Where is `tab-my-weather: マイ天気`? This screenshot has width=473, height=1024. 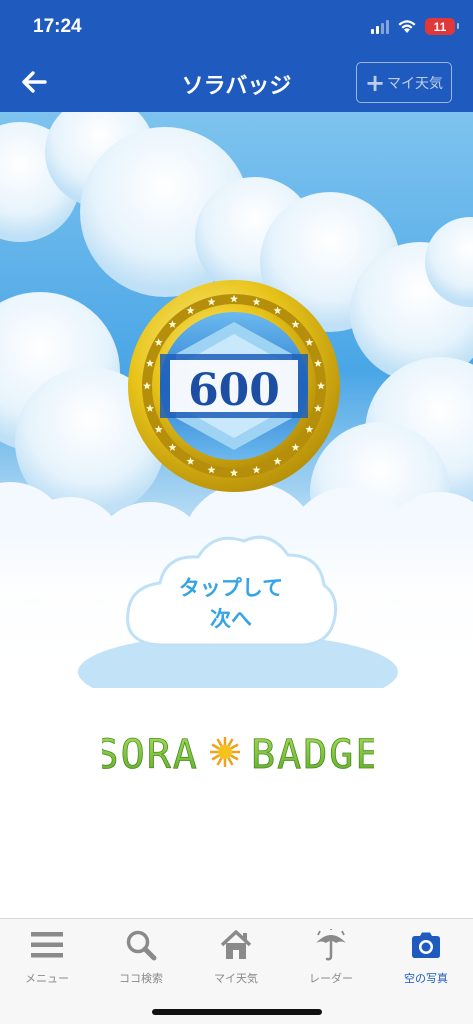
tab-my-weather: マイ天気 is located at coordinates (236, 959).